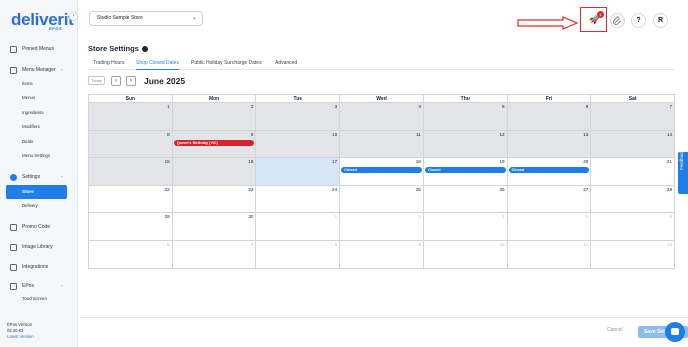 This screenshot has width=688, height=347. Describe the element at coordinates (36, 192) in the screenshot. I see `sidebar-subitem-store: Store` at that location.